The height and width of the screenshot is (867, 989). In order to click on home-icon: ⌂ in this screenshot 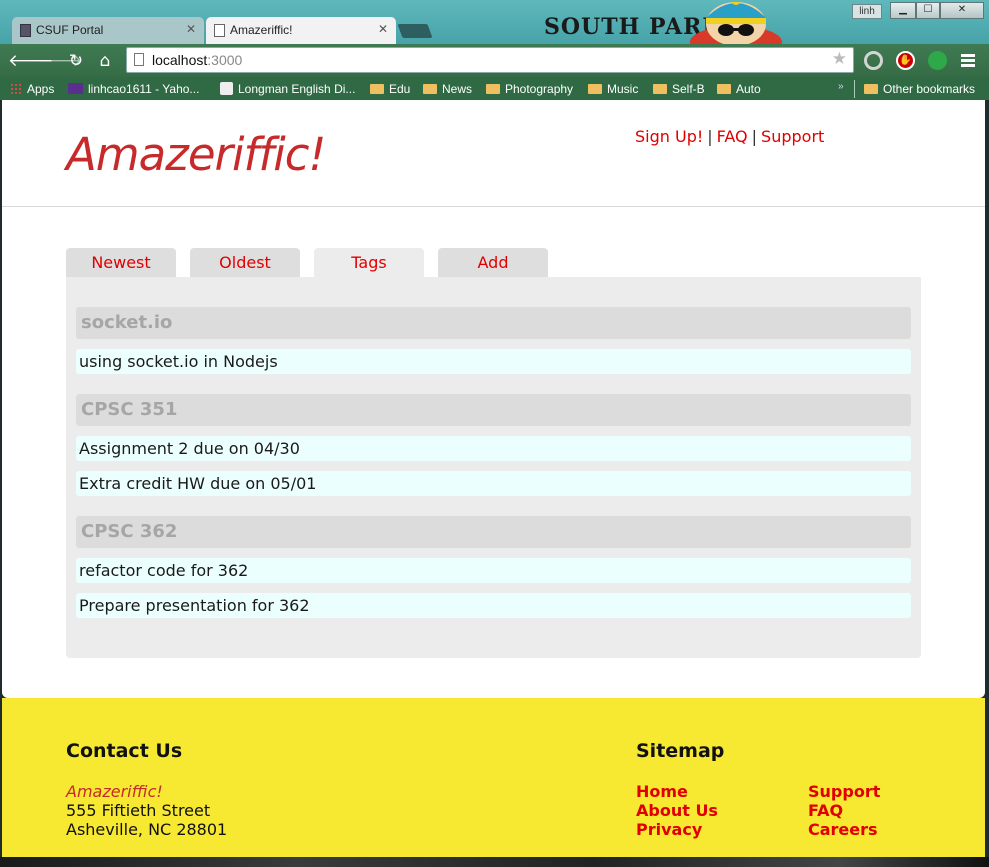, I will do `click(105, 61)`.